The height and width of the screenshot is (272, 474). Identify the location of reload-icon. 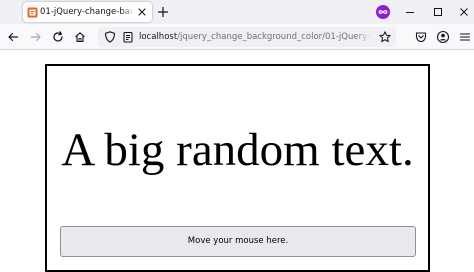
(58, 37).